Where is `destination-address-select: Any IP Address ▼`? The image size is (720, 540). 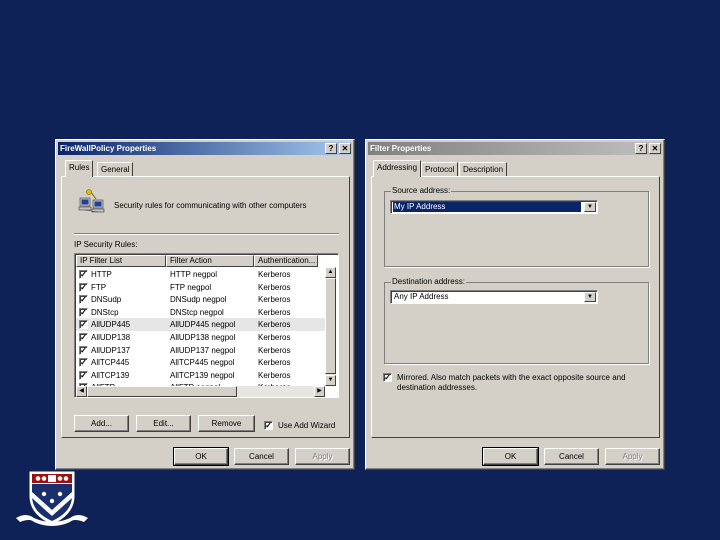 destination-address-select: Any IP Address ▼ is located at coordinates (494, 297).